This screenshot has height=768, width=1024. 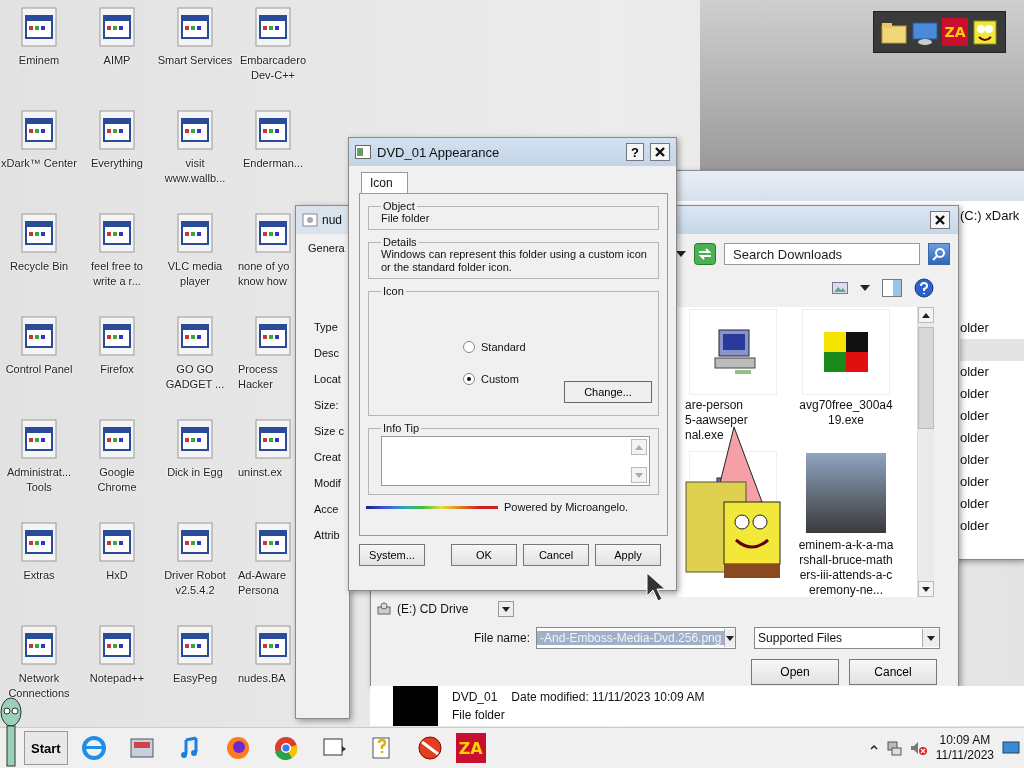 I want to click on muted-speaker-icon, so click(x=918, y=748).